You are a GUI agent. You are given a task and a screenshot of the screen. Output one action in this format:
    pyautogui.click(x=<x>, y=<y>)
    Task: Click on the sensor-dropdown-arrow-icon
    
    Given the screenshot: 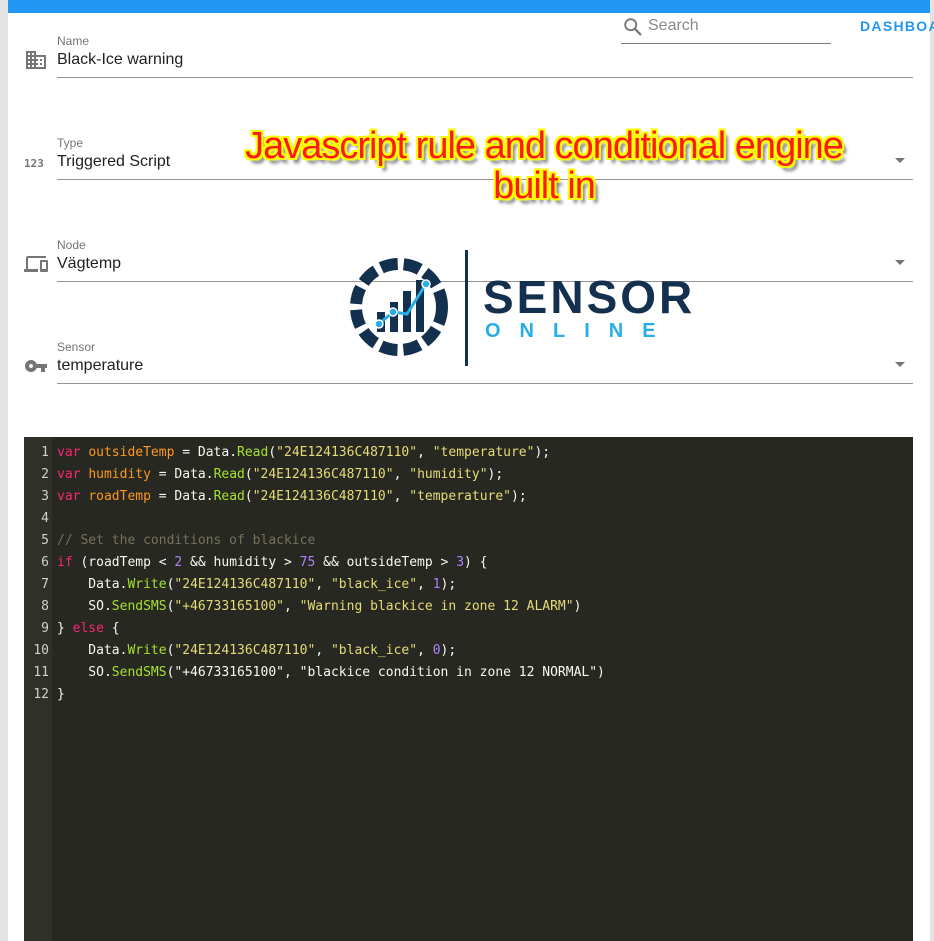 What is the action you would take?
    pyautogui.click(x=900, y=364)
    